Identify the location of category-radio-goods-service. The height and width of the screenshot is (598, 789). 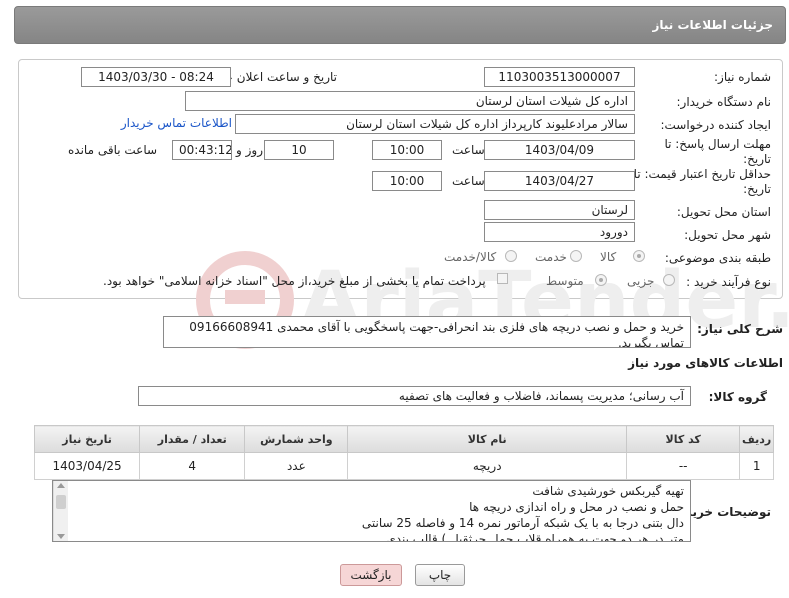
(511, 256).